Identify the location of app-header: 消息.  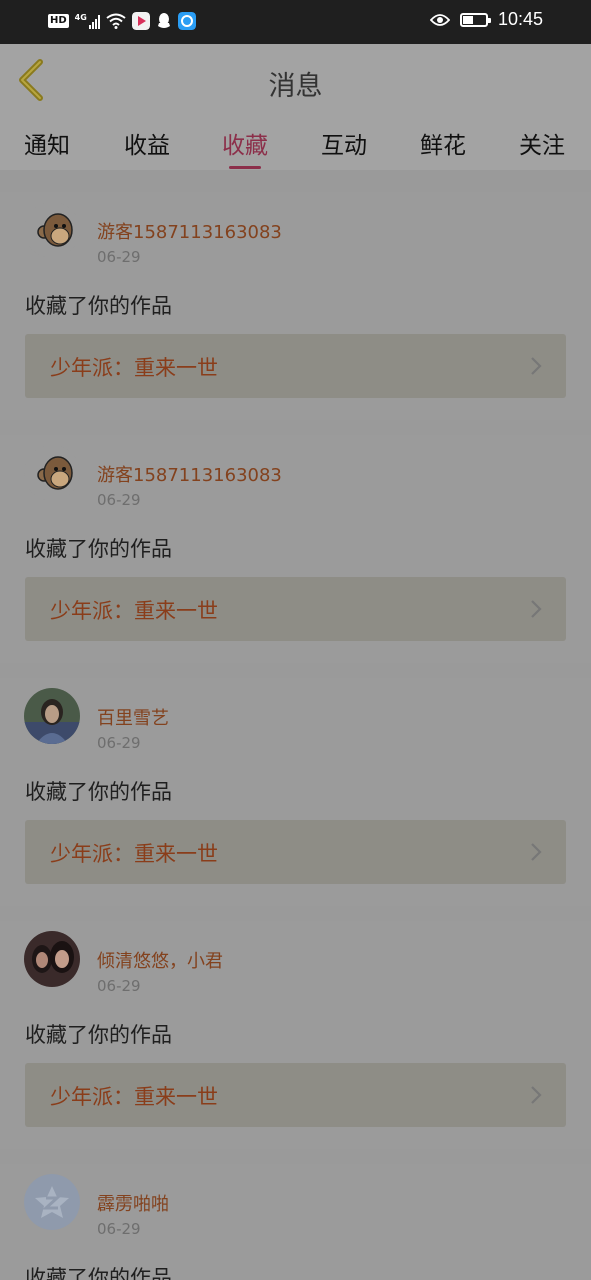
(295, 80).